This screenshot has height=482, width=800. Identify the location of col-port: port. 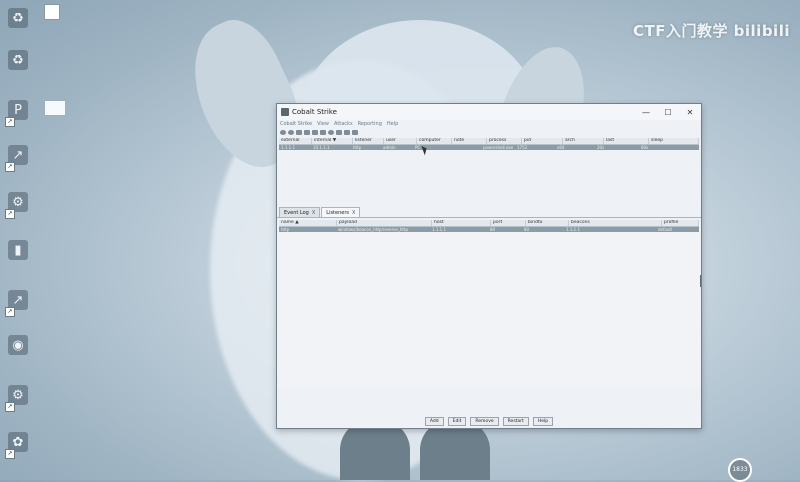
(508, 223).